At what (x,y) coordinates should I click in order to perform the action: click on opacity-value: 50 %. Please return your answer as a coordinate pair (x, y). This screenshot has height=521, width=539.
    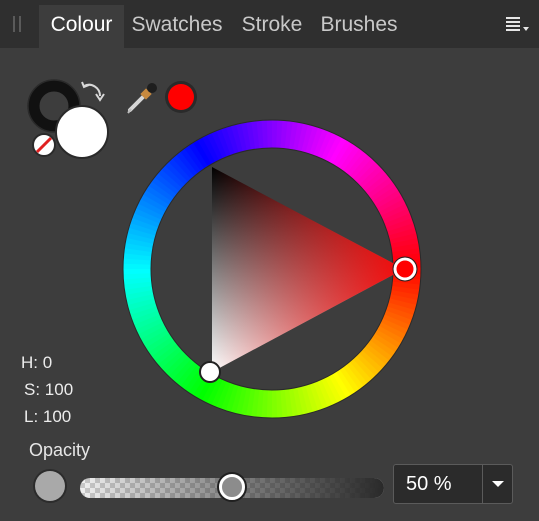
    Looking at the image, I should click on (429, 484).